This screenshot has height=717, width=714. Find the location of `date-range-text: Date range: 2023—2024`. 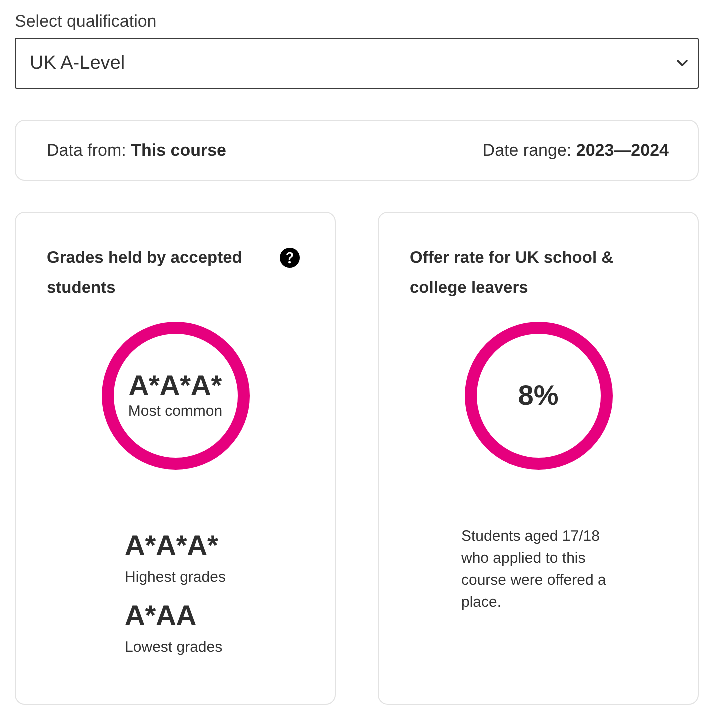

date-range-text: Date range: 2023—2024 is located at coordinates (575, 150).